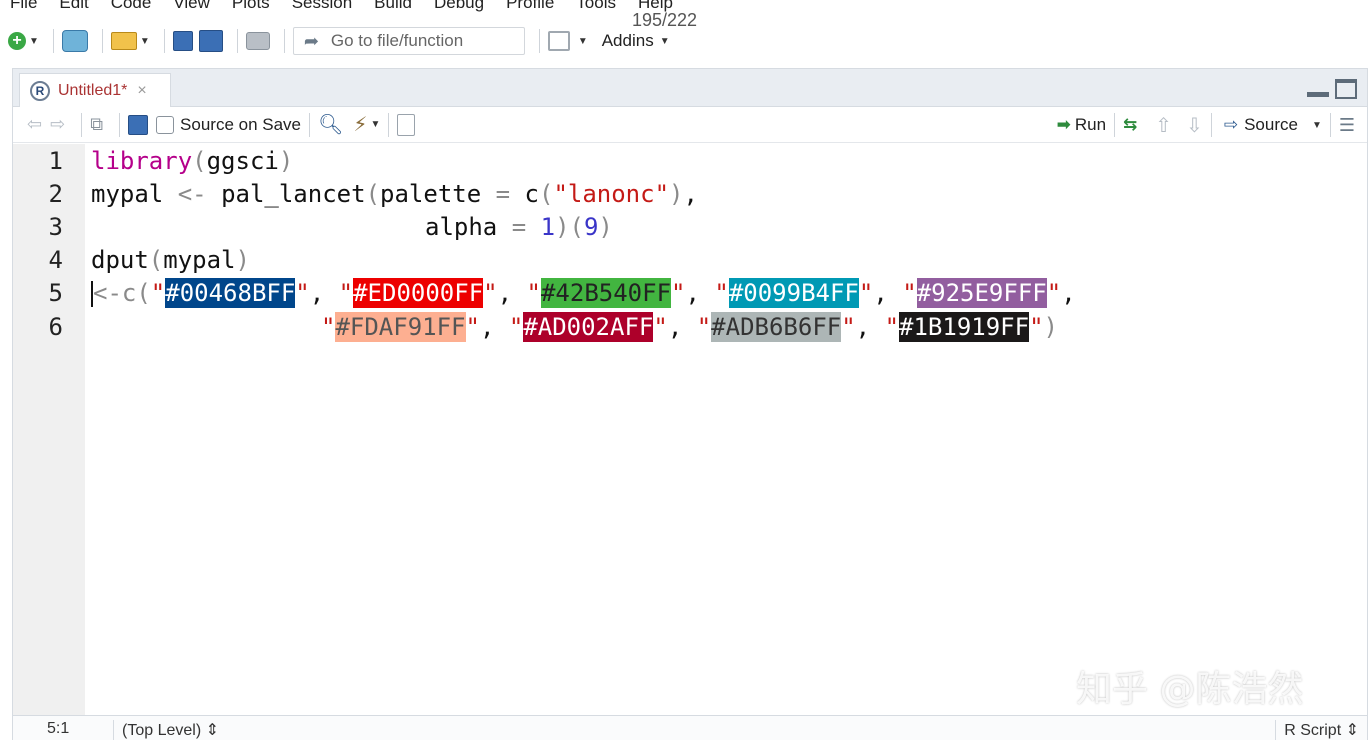 This screenshot has height=740, width=1368. What do you see at coordinates (591, 227) in the screenshot?
I see `code-number: 9` at bounding box center [591, 227].